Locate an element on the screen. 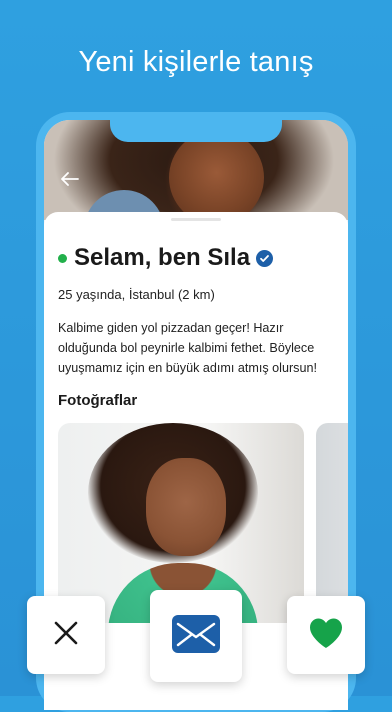  close-icon is located at coordinates (66, 635).